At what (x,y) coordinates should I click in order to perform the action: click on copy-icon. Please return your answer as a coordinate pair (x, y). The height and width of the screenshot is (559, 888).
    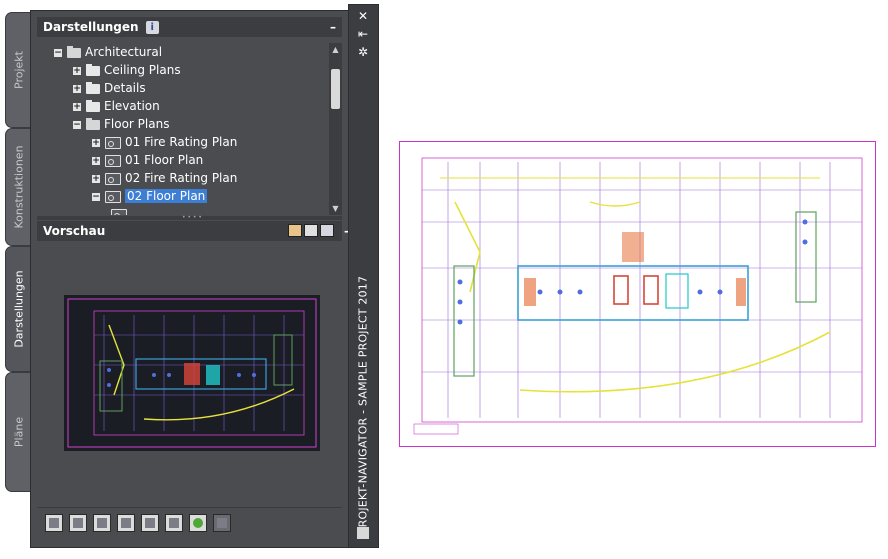
    Looking at the image, I should click on (126, 523).